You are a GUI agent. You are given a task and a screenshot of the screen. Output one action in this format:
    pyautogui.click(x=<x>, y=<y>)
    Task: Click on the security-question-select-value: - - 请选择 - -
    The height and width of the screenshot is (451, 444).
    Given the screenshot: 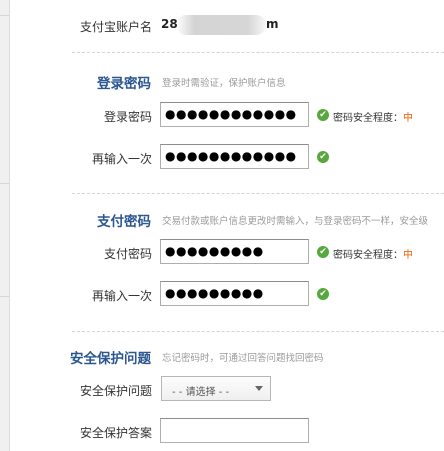 What is the action you would take?
    pyautogui.click(x=201, y=392)
    